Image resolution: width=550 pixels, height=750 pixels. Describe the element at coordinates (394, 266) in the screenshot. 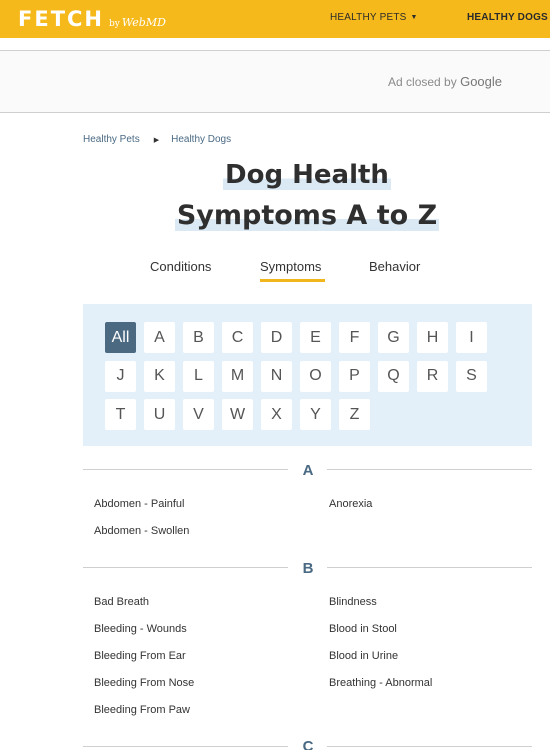

I see `tab-behavior: Behavior` at that location.